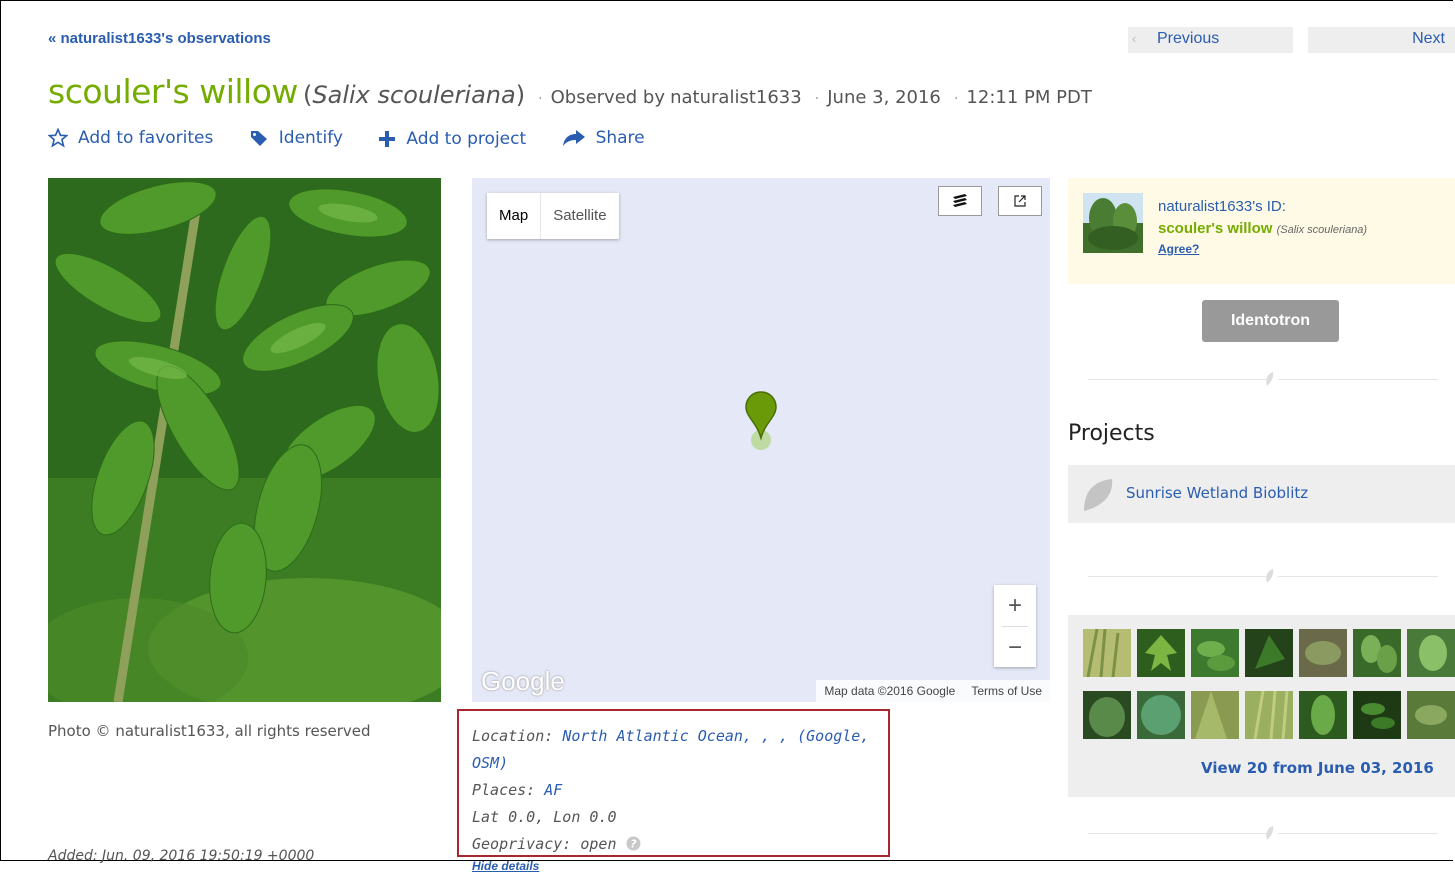 This screenshot has height=874, width=1455. Describe the element at coordinates (1270, 321) in the screenshot. I see `identotron-button: Identotron` at that location.